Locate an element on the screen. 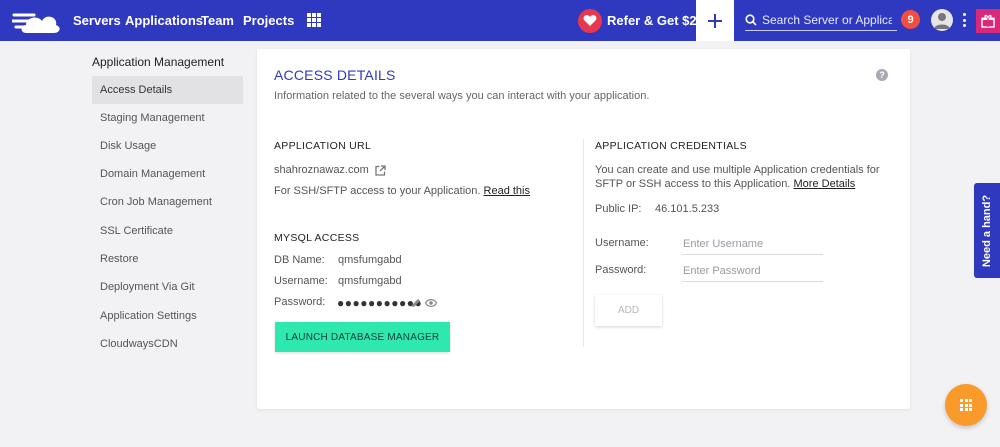  sidebar-item-cron-job-management: Cron Job Management is located at coordinates (167, 202).